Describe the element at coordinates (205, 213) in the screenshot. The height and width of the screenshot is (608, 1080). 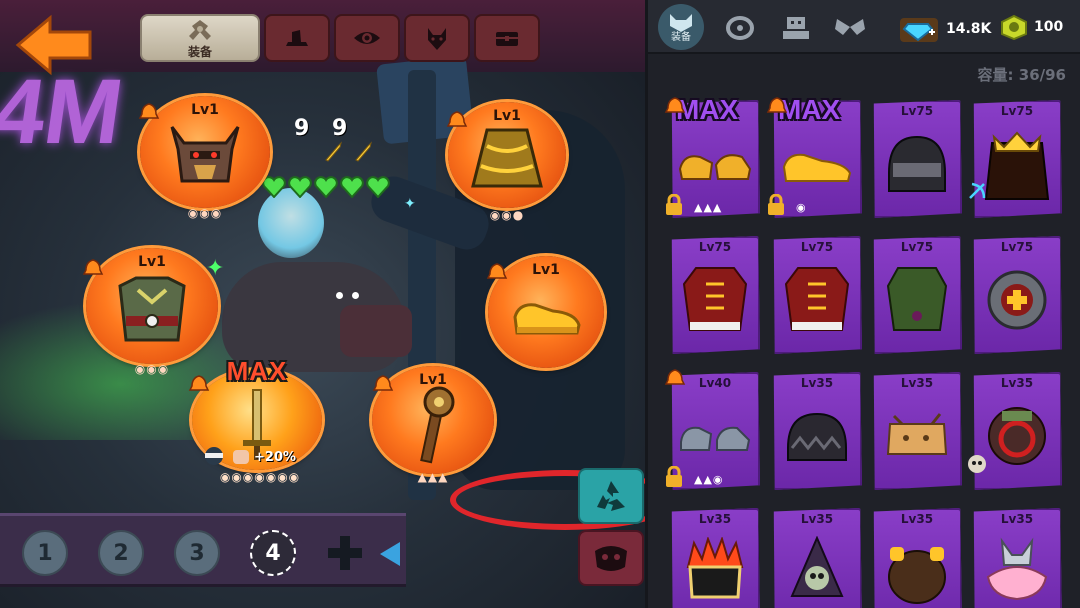
I see `slot-badges: ◉◉◉` at that location.